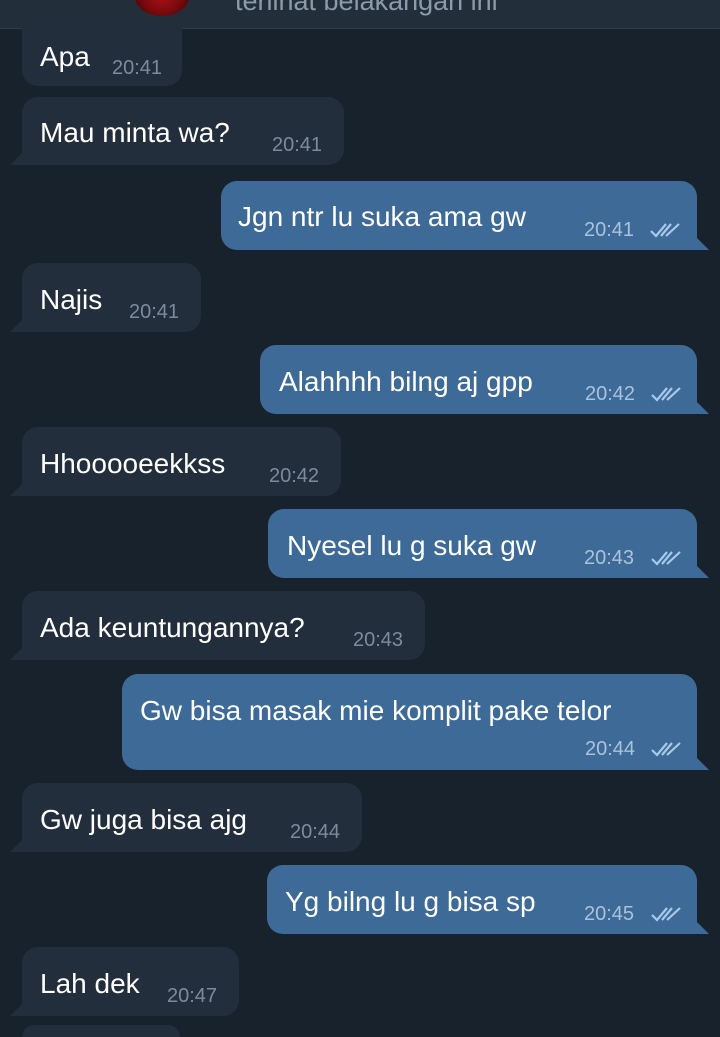 The image size is (720, 1037). What do you see at coordinates (410, 901) in the screenshot?
I see `message-text: Yg bilng lu g bisa sp` at bounding box center [410, 901].